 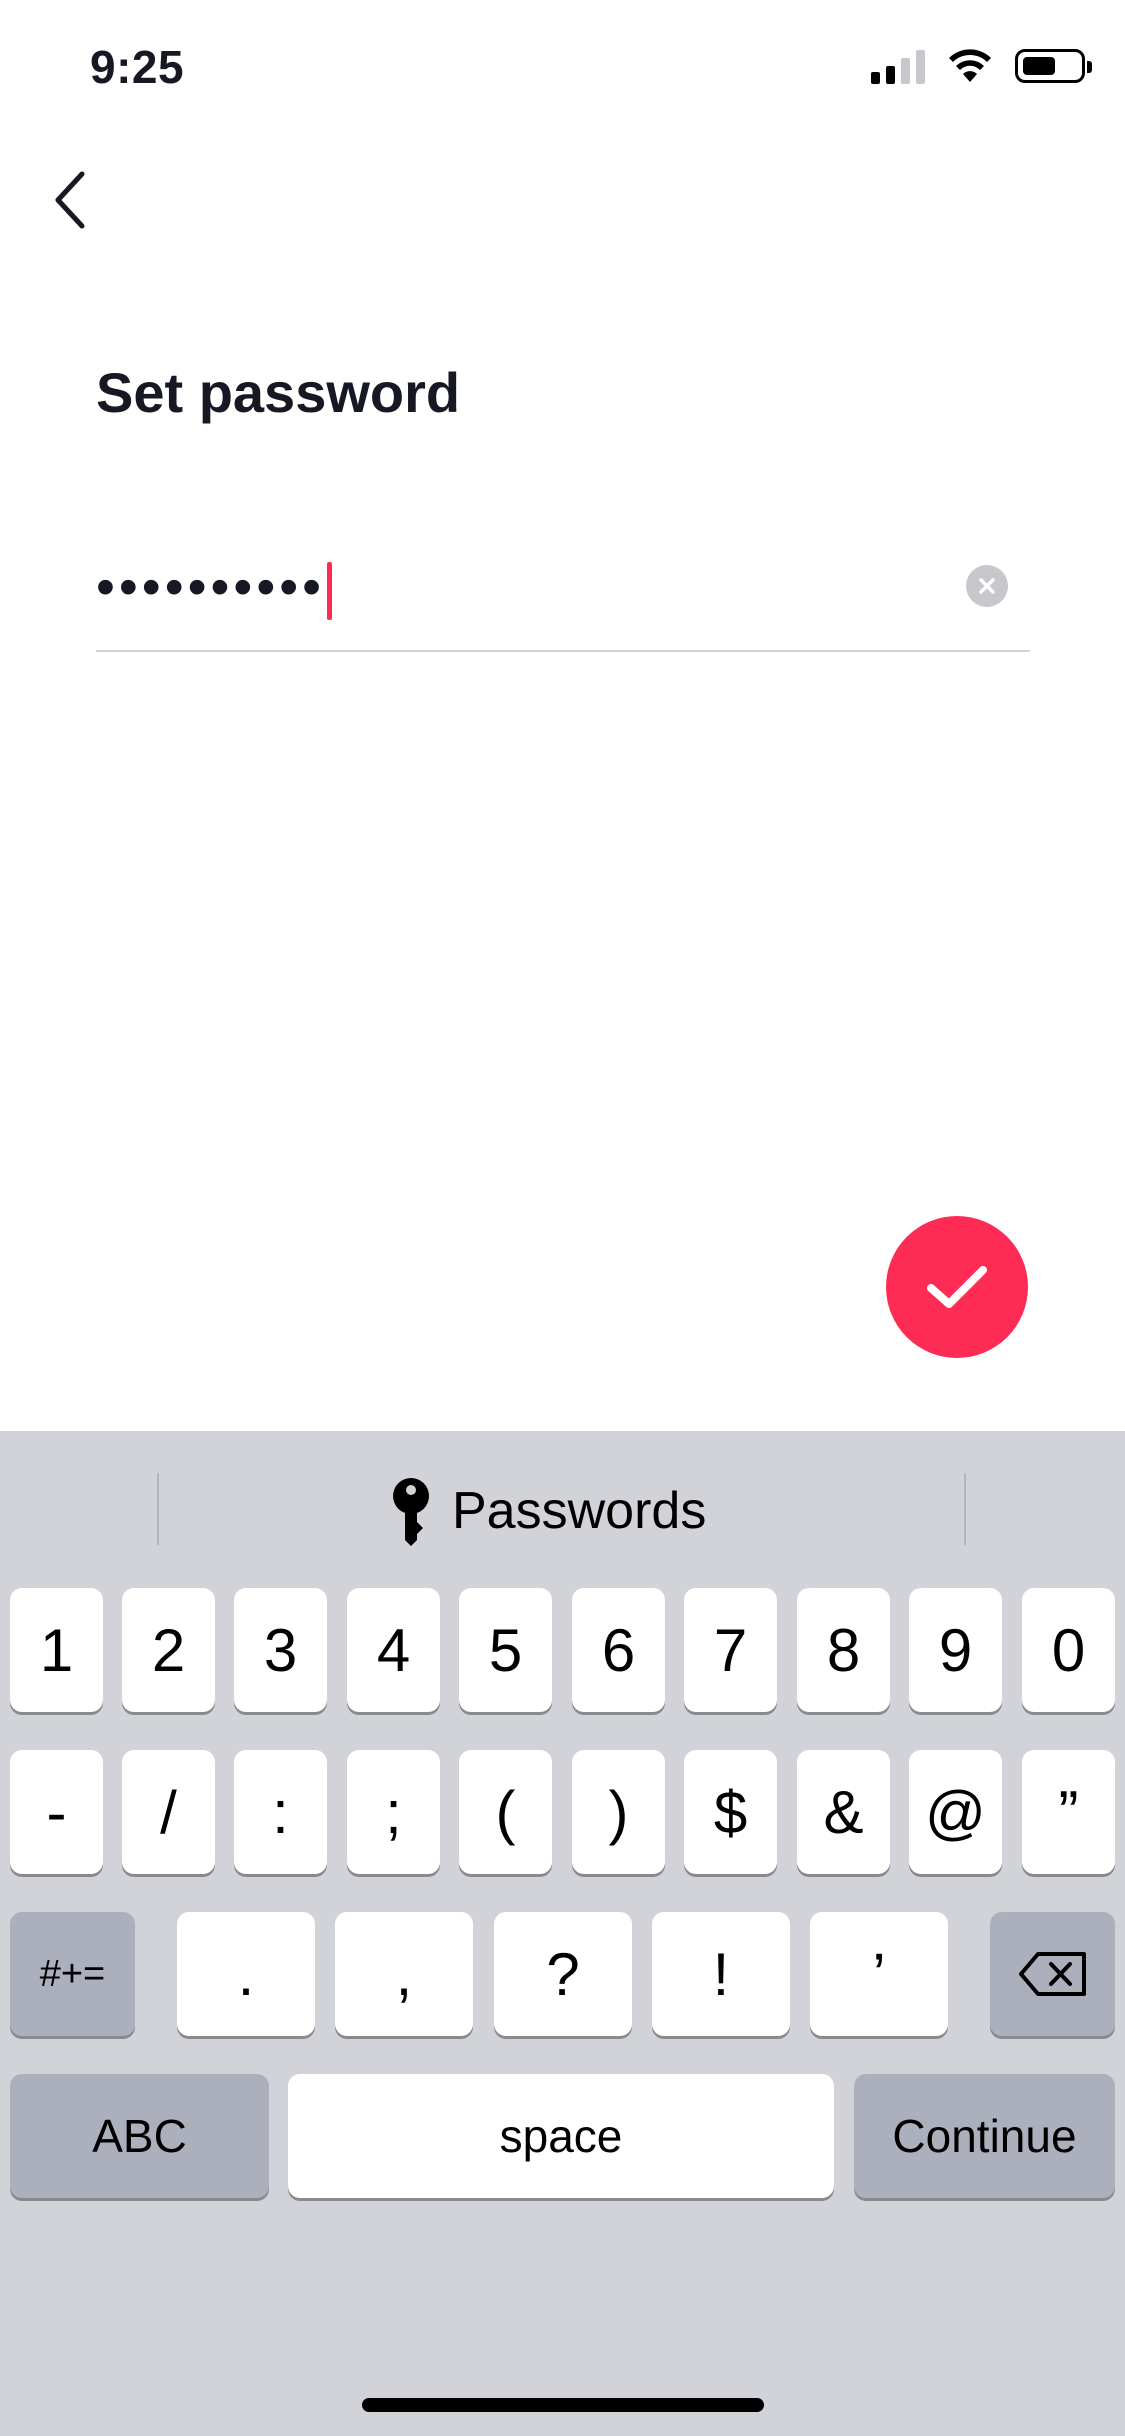 I want to click on battery-icon, so click(x=1053, y=66).